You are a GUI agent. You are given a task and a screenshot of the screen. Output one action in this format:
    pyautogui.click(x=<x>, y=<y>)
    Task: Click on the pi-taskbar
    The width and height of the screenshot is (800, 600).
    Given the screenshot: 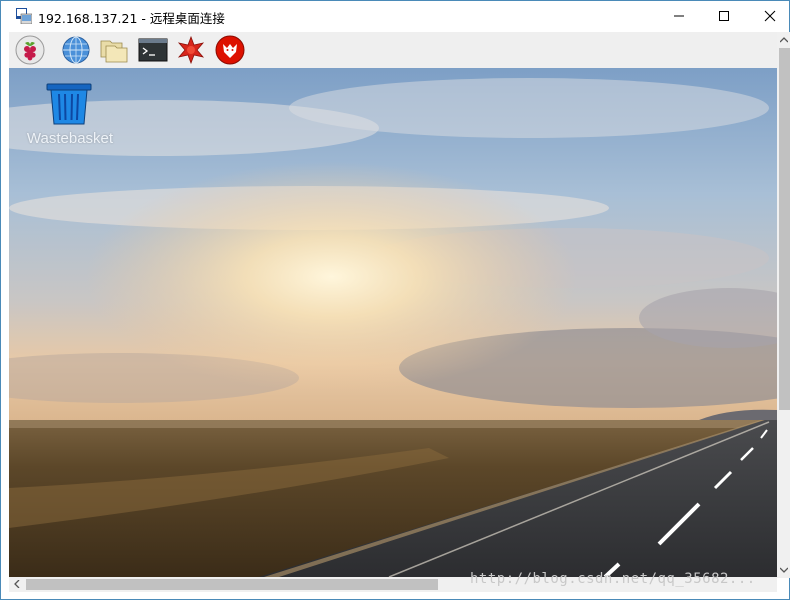 What is the action you would take?
    pyautogui.click(x=393, y=50)
    